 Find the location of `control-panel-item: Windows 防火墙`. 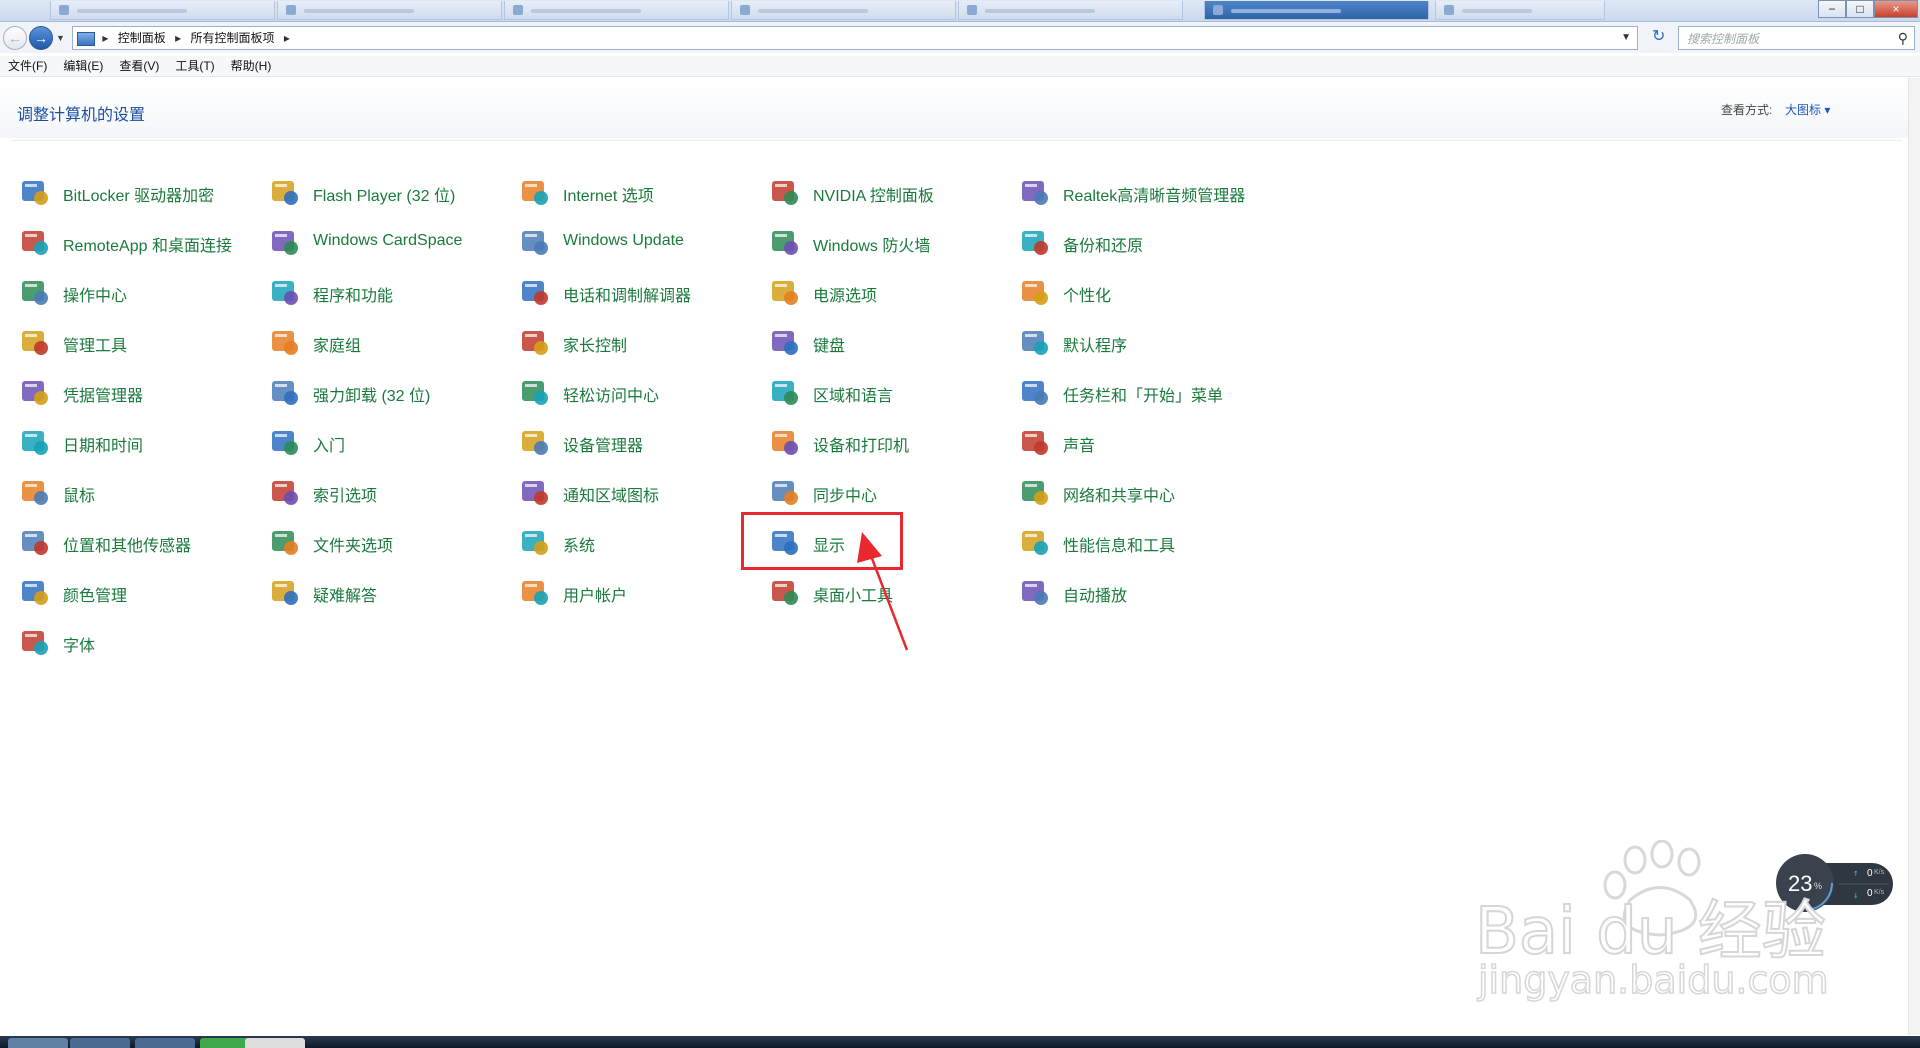

control-panel-item: Windows 防火墙 is located at coordinates (889, 240).